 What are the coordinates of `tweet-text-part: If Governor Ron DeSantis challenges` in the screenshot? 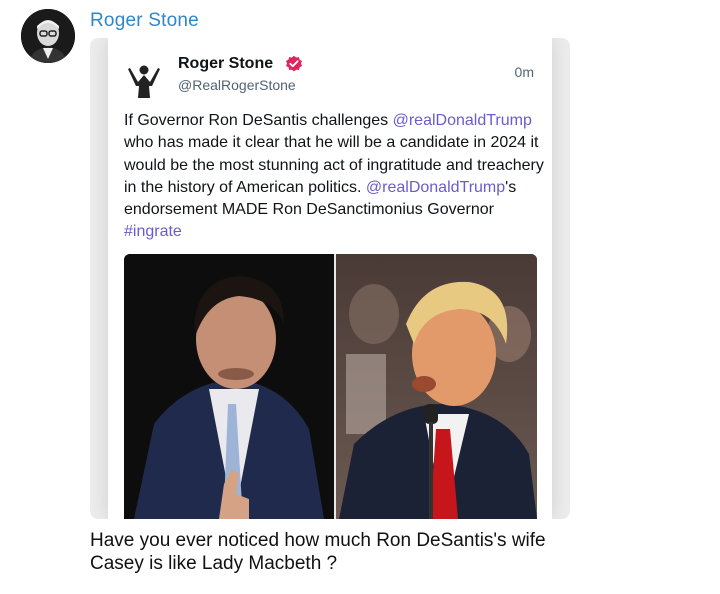 It's located at (258, 120).